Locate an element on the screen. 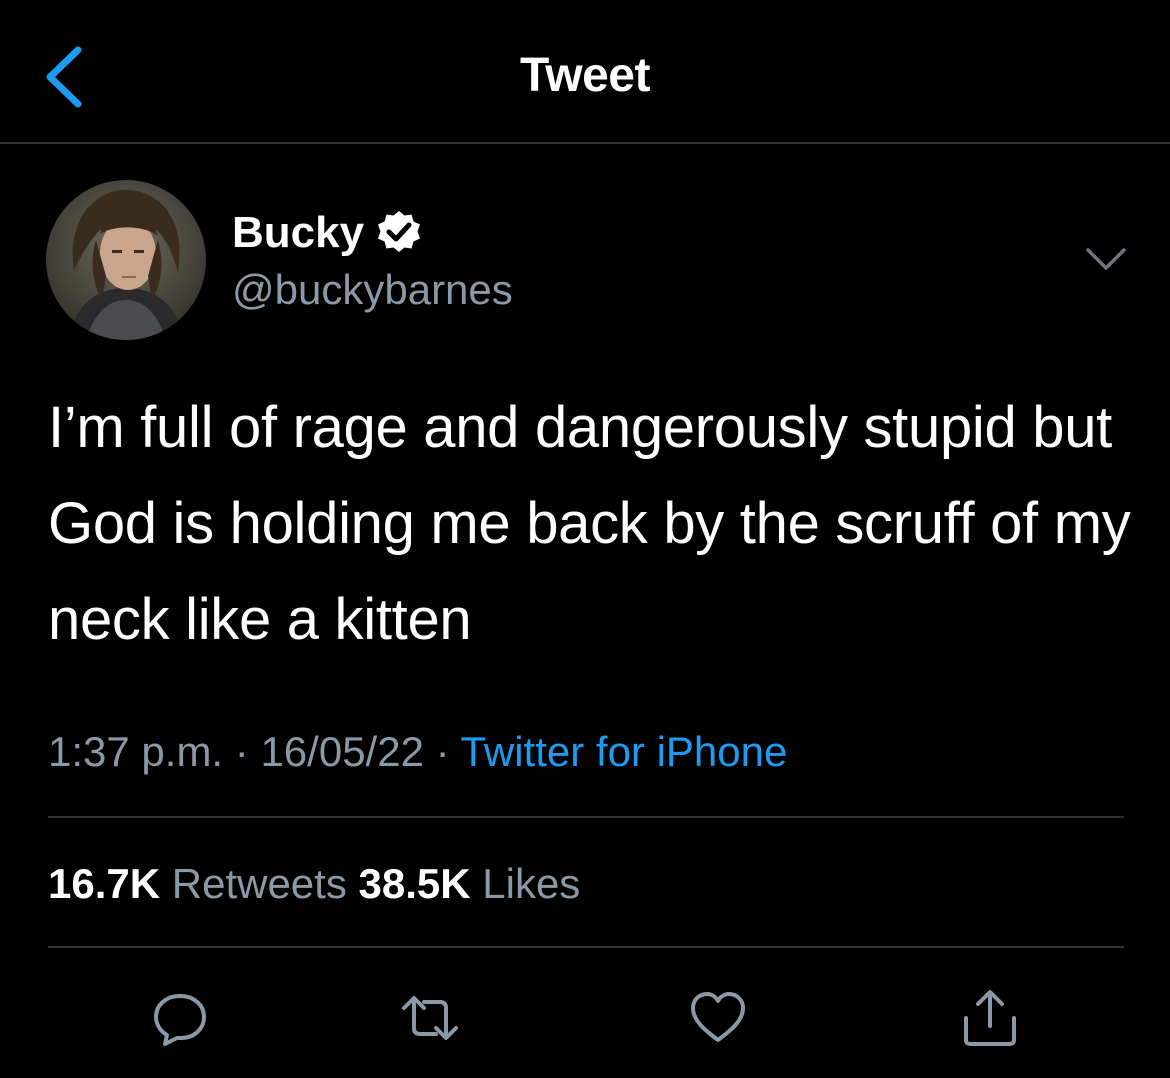 The height and width of the screenshot is (1078, 1170). author-handle: @buckybarnes is located at coordinates (372, 290).